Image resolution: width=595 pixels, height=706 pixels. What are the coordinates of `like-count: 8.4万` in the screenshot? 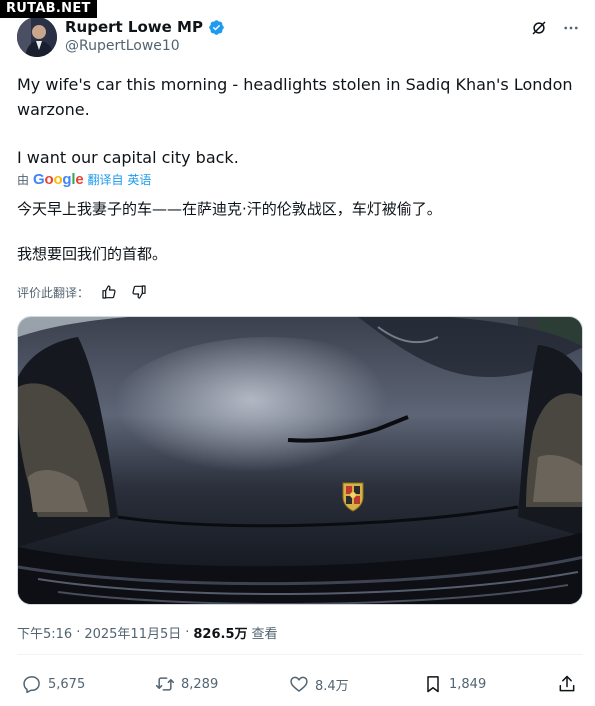 It's located at (332, 686).